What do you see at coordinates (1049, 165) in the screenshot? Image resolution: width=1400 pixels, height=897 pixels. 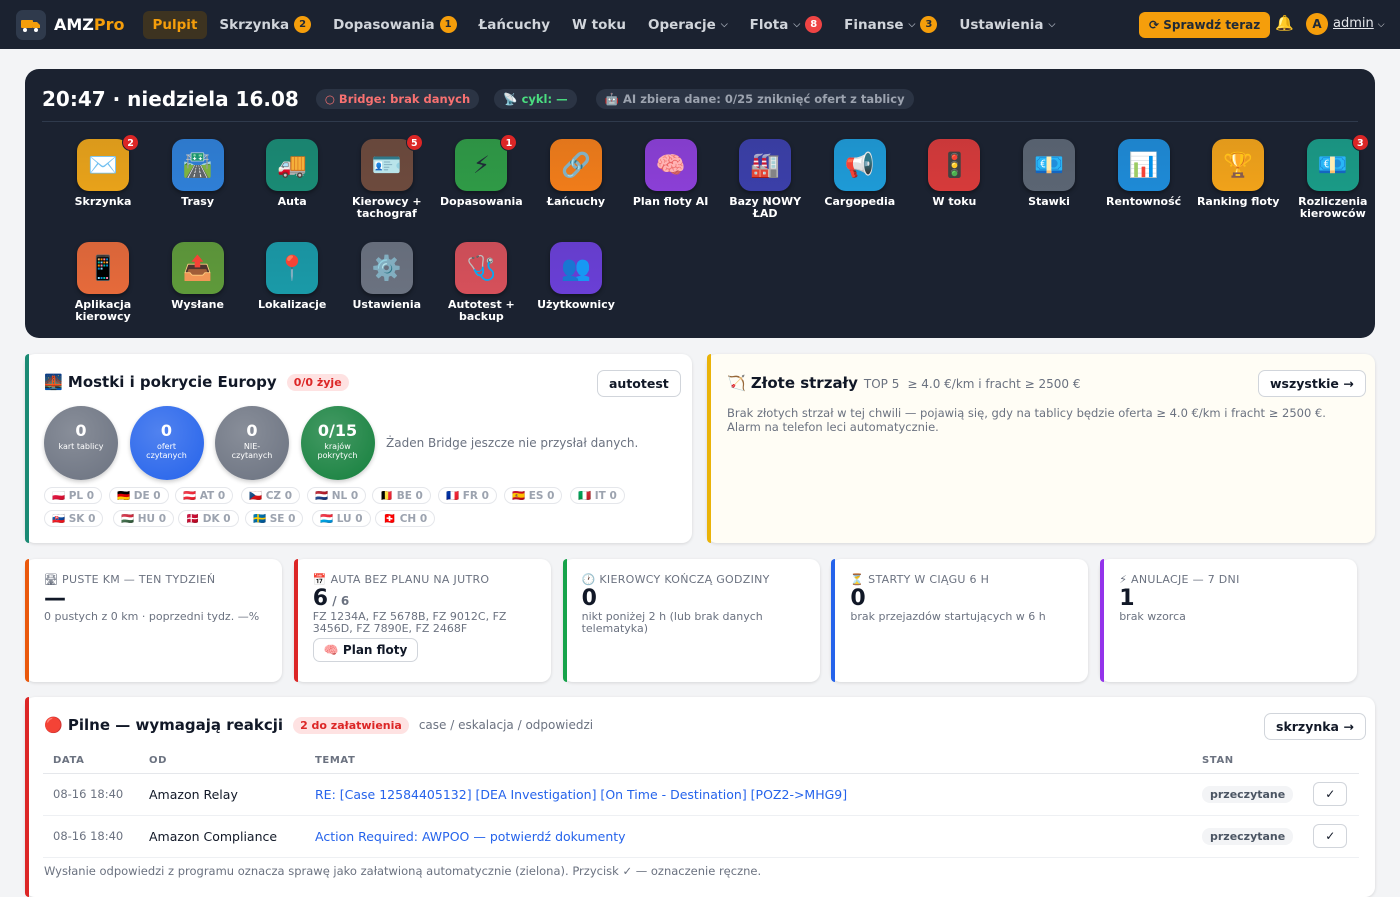 I see `tile-glyph: 💶` at bounding box center [1049, 165].